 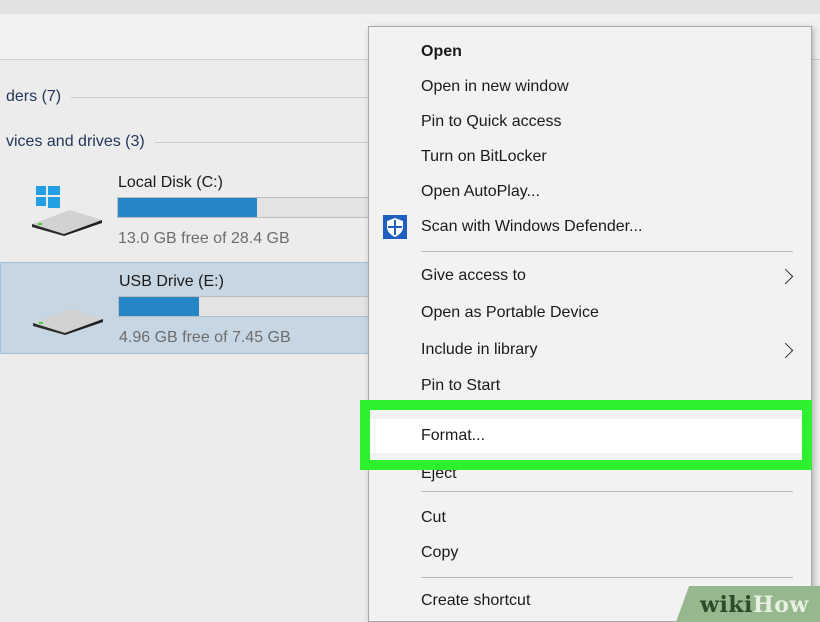 I want to click on menu-item-cut: Cut, so click(x=590, y=518).